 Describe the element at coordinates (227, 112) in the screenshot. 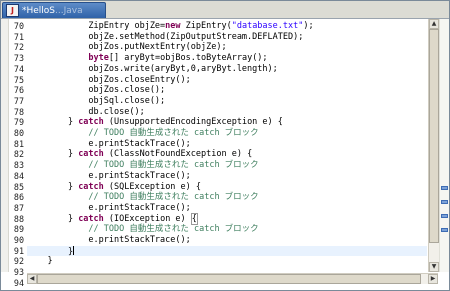

I see `code-line: db.close();` at that location.